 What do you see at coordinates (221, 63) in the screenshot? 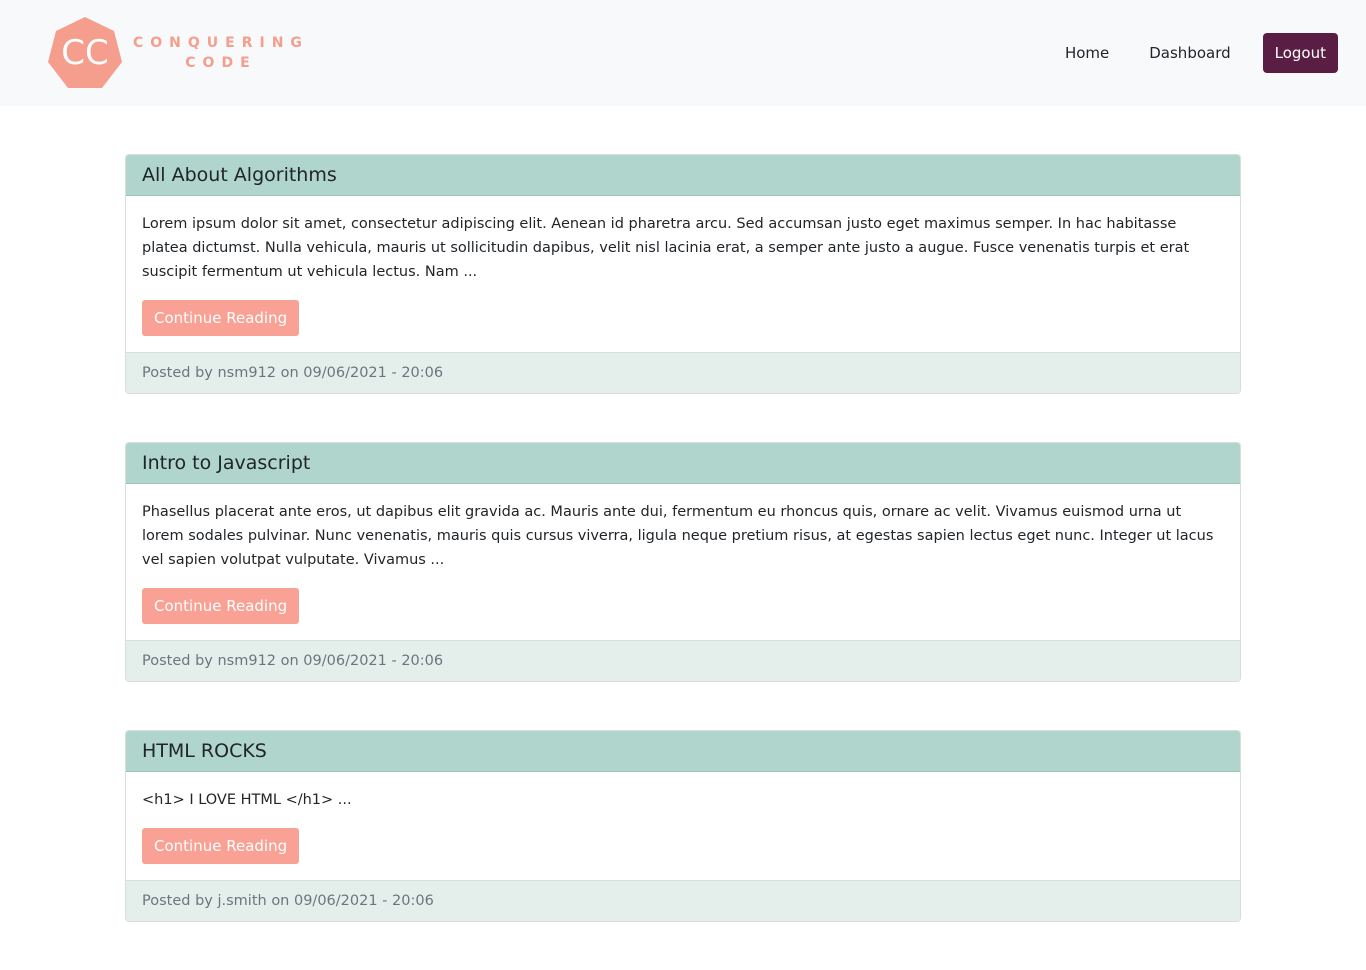
I see `logo-line-2: CODE` at bounding box center [221, 63].